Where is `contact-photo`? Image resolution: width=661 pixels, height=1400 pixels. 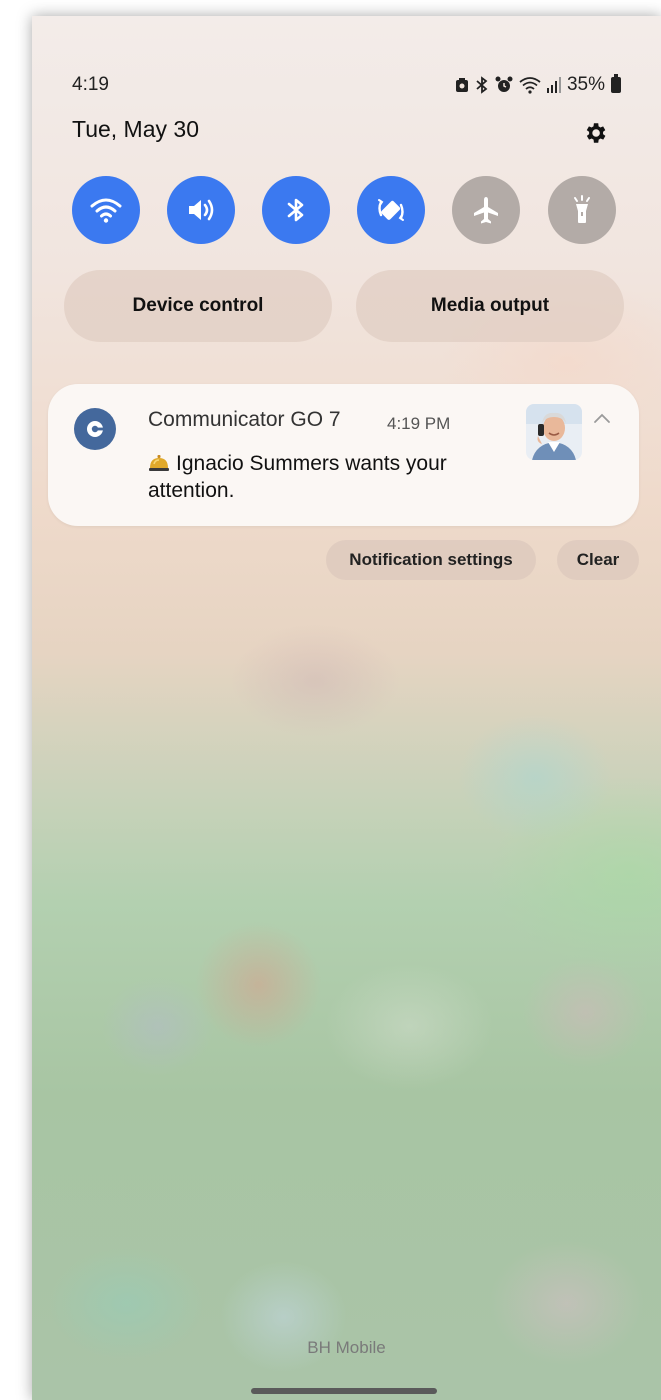
contact-photo is located at coordinates (554, 432).